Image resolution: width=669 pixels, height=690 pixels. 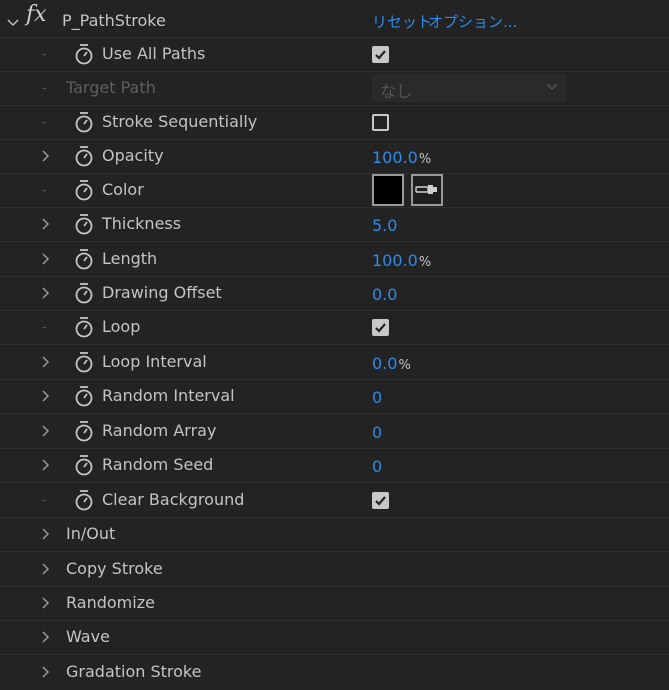 What do you see at coordinates (91, 533) in the screenshot?
I see `group-label: In/Out` at bounding box center [91, 533].